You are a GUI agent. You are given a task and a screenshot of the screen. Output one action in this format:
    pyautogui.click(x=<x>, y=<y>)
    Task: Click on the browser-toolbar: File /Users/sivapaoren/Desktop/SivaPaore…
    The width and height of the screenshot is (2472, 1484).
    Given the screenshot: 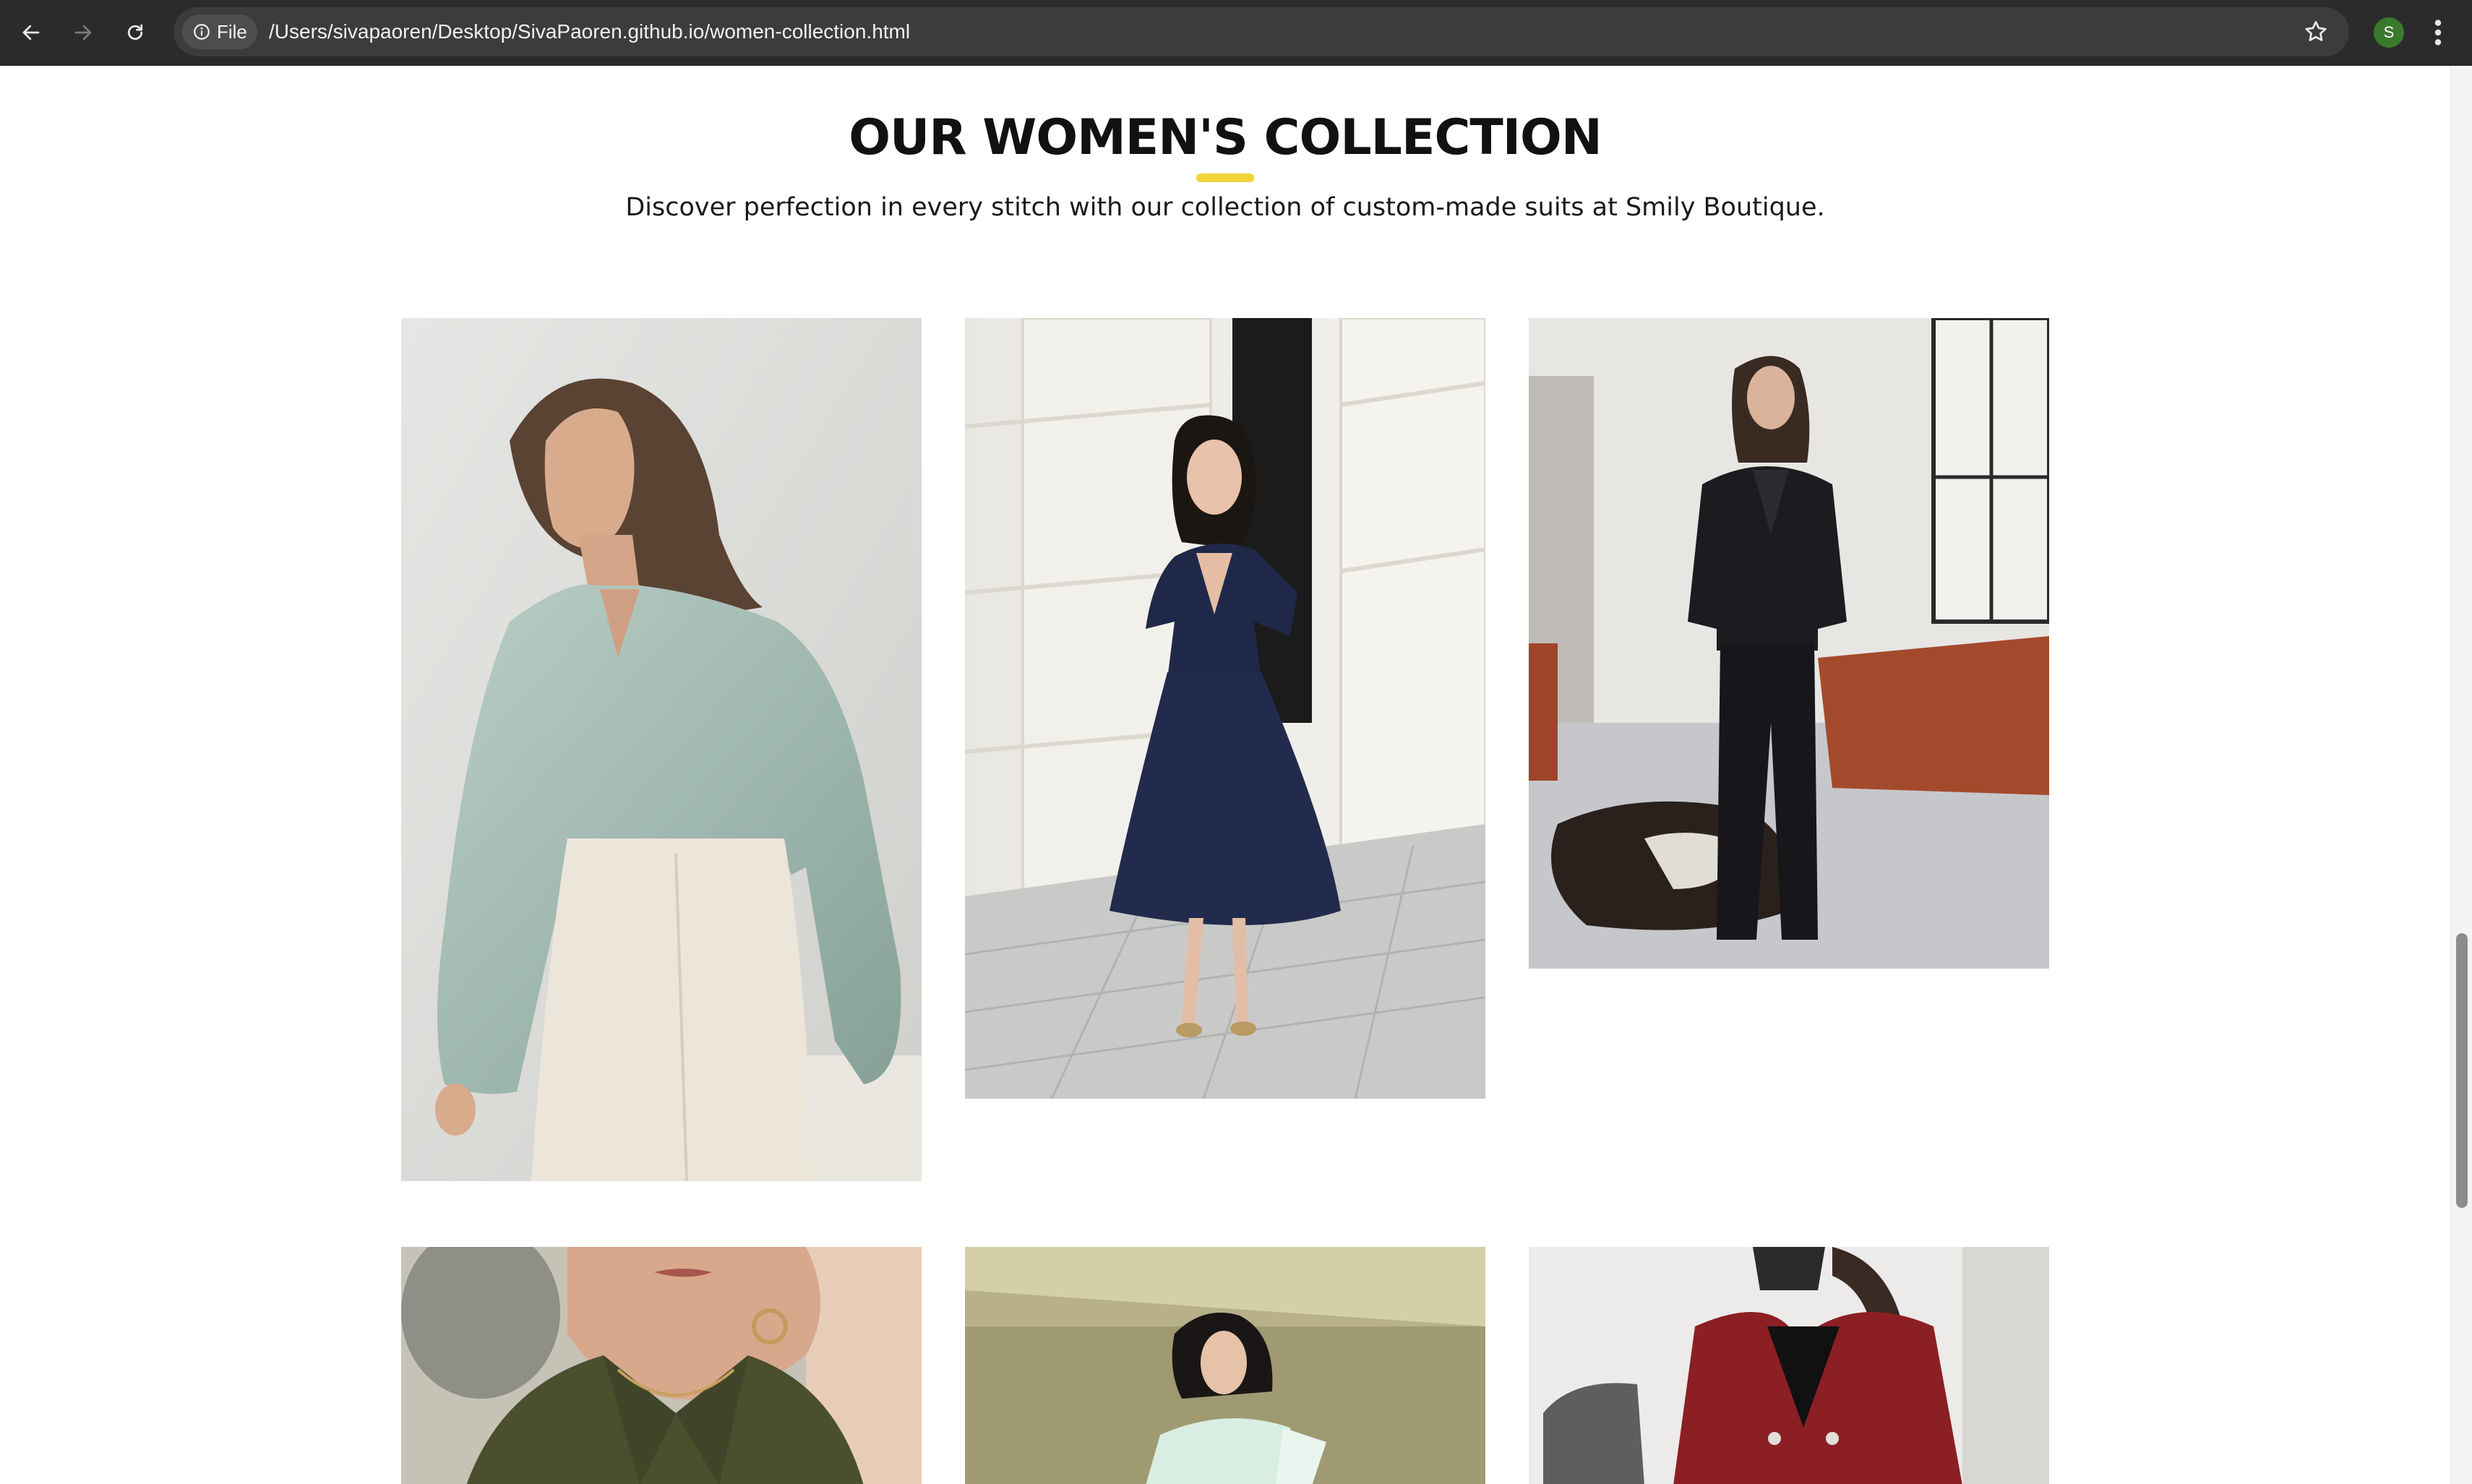 What is the action you would take?
    pyautogui.click(x=1236, y=33)
    